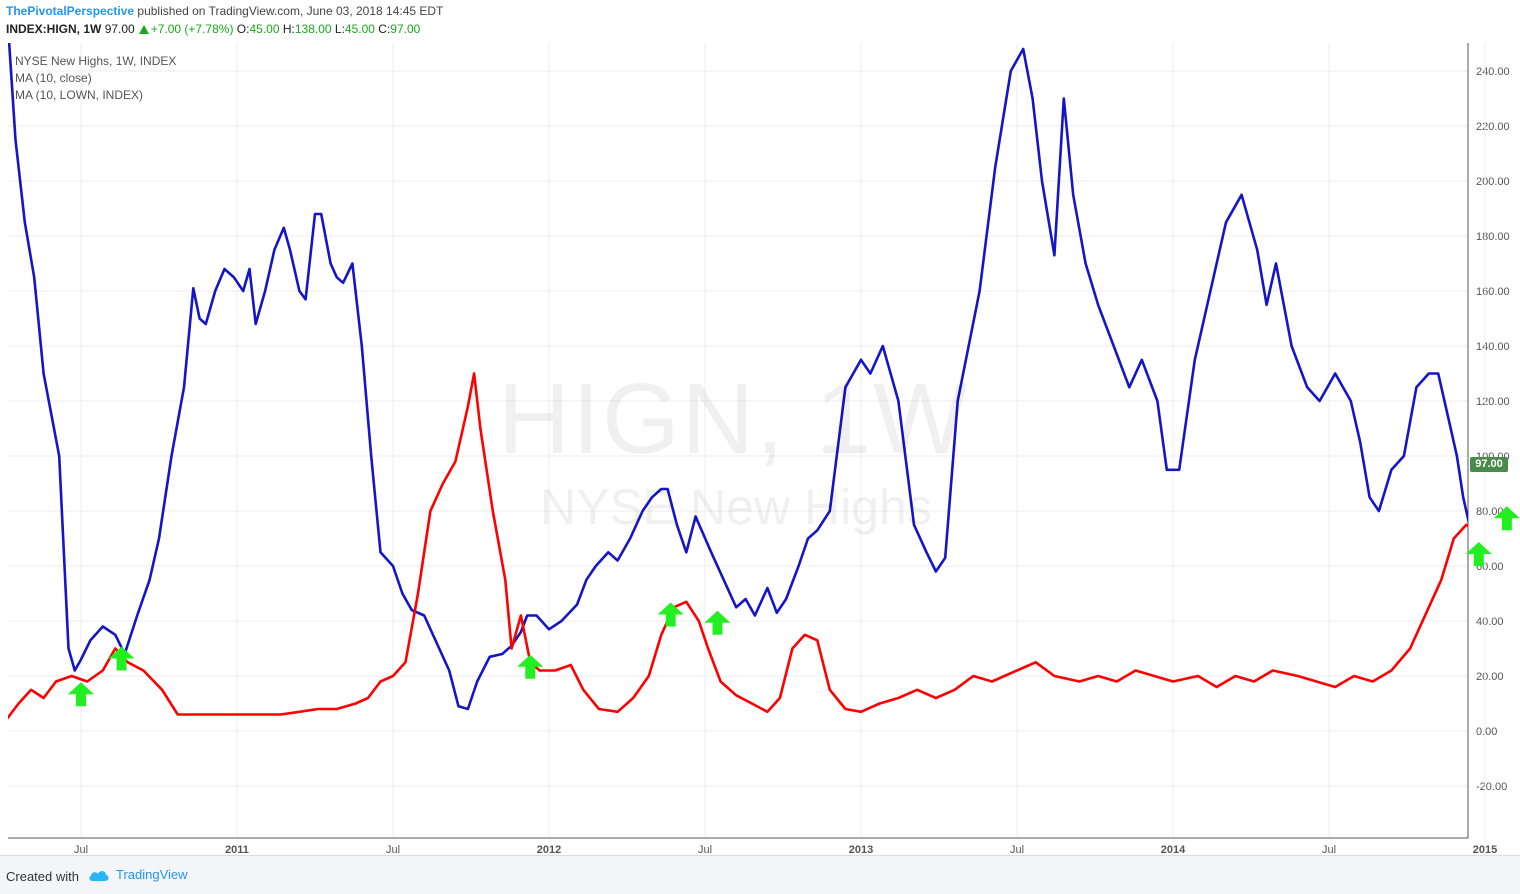 This screenshot has width=1520, height=894. Describe the element at coordinates (861, 849) in the screenshot. I see `x-tick-label: 2013` at that location.